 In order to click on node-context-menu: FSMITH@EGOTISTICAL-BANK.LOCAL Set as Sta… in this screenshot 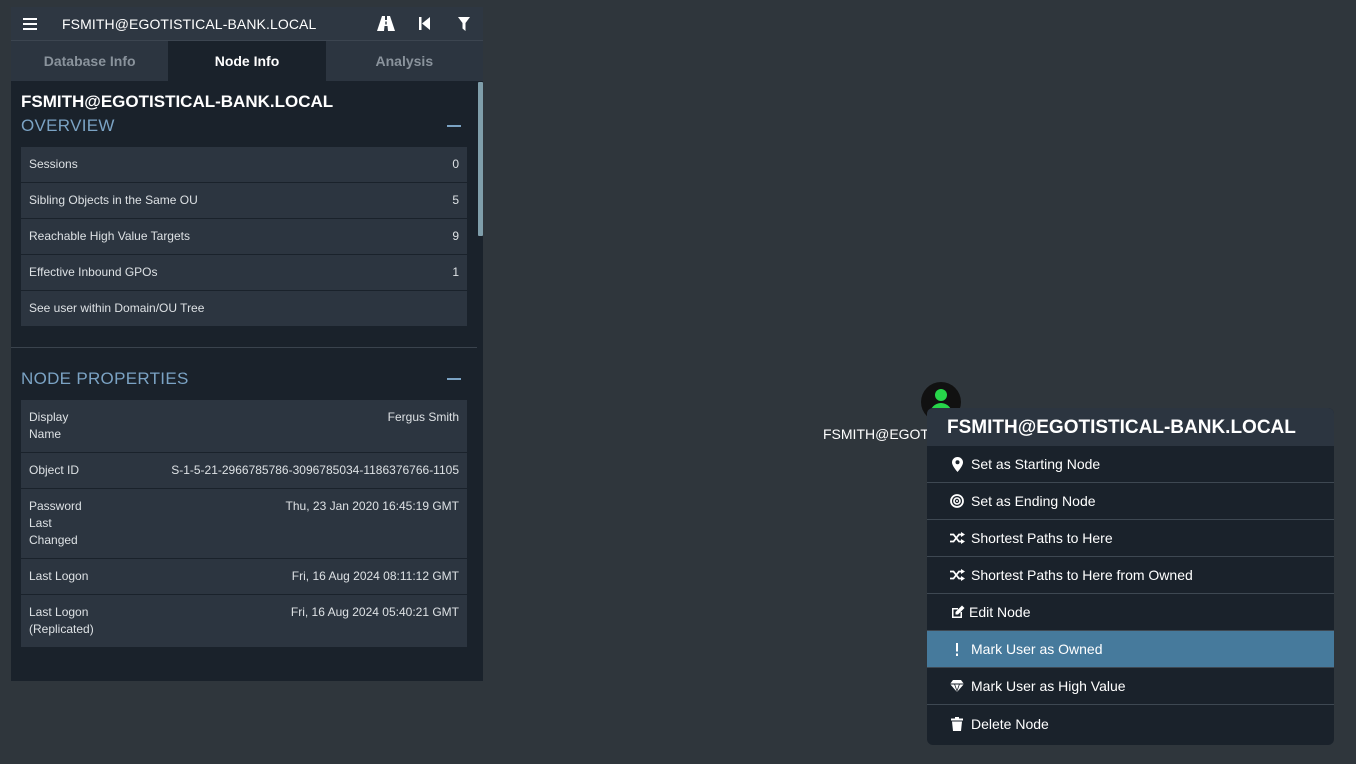, I will do `click(1130, 576)`.